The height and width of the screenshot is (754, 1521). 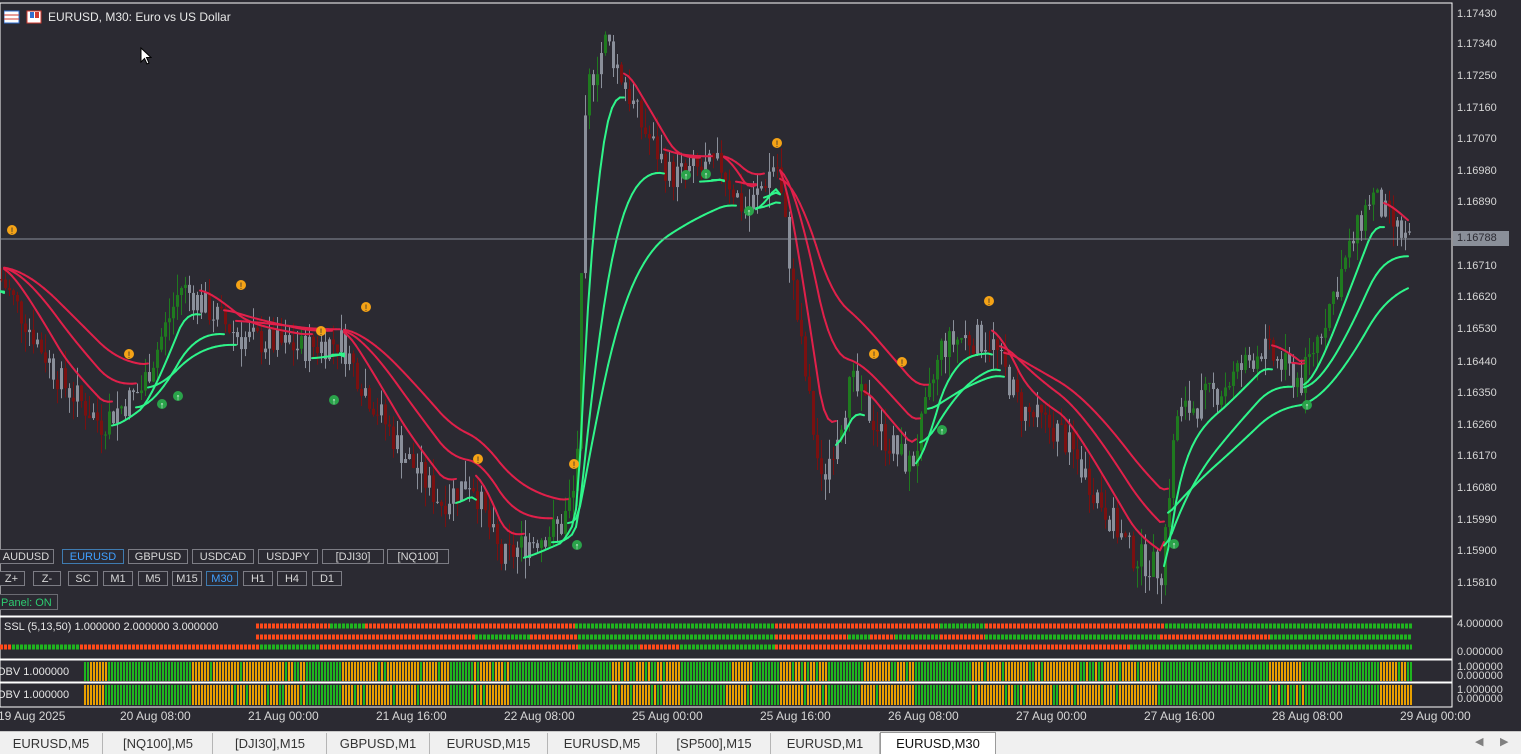 I want to click on timeframe-button-m15: M15, so click(x=187, y=578).